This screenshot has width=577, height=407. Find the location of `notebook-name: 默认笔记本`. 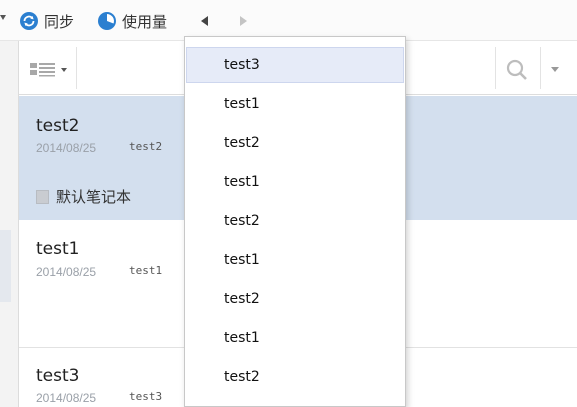

notebook-name: 默认笔记本 is located at coordinates (94, 197).